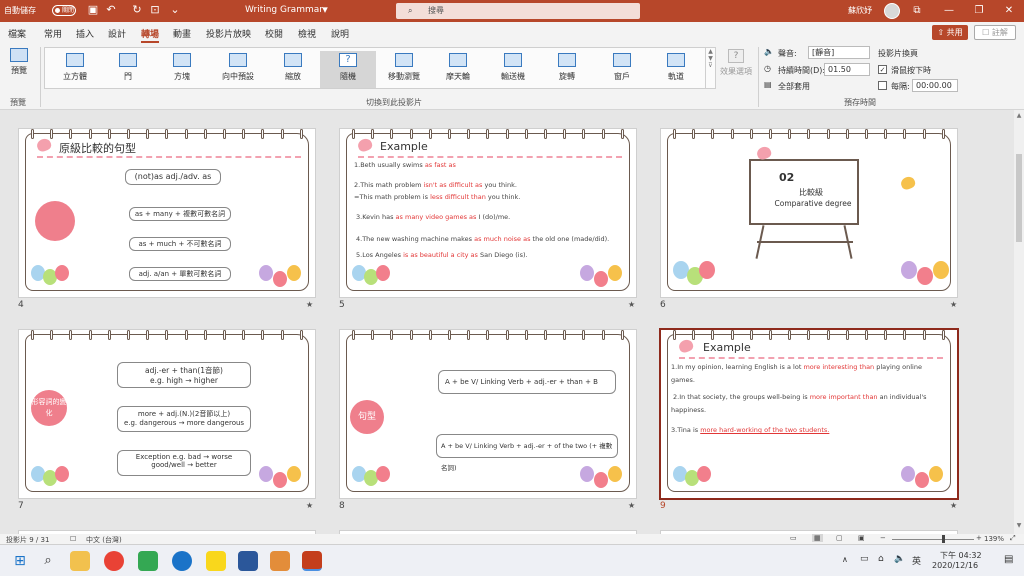  I want to click on zoom-slider-thumb, so click(943, 539).